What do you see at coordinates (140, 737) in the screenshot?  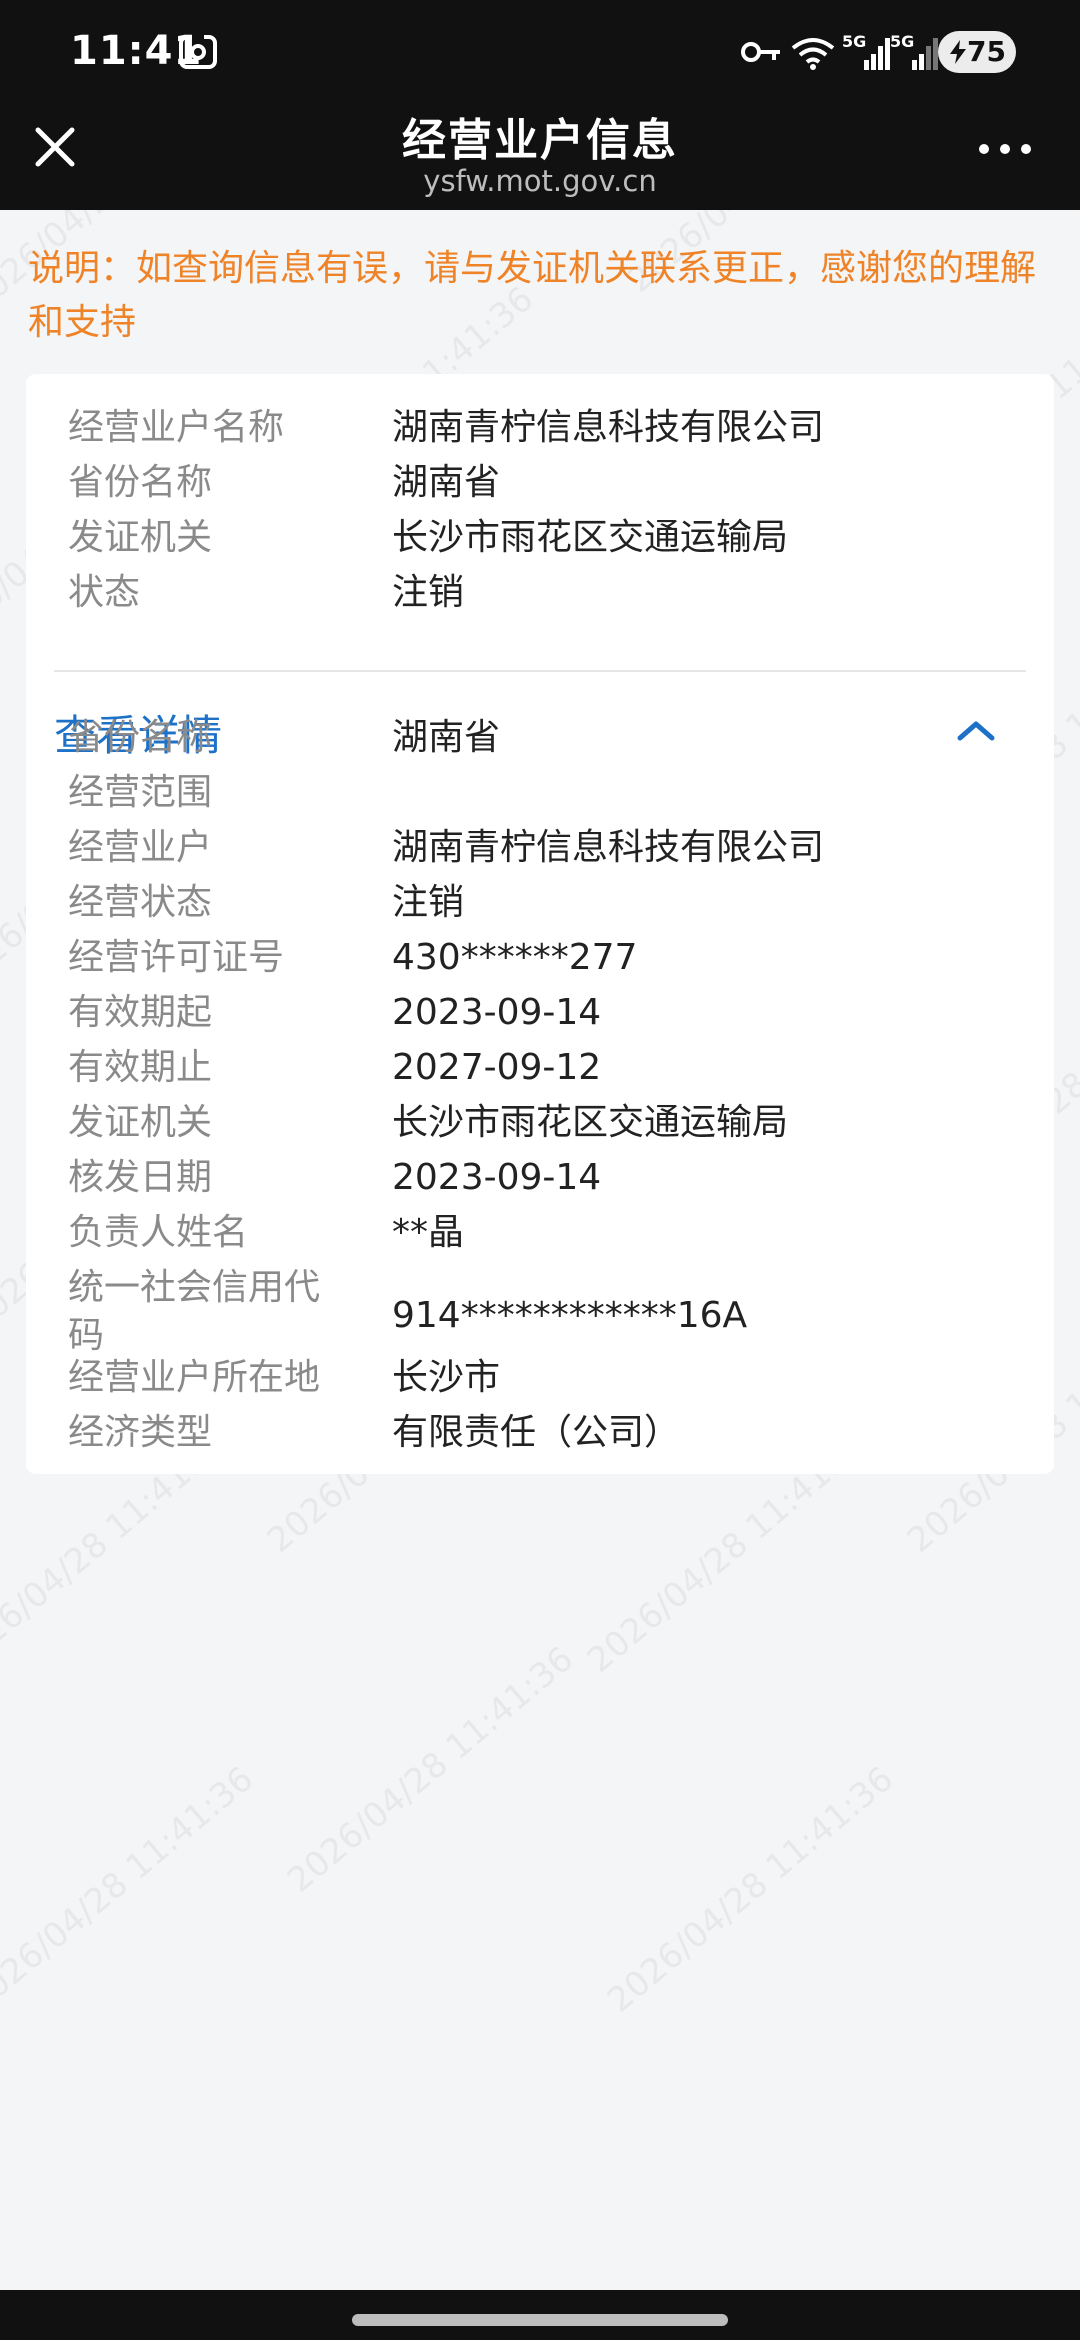 I see `detail-label: 省份名称` at bounding box center [140, 737].